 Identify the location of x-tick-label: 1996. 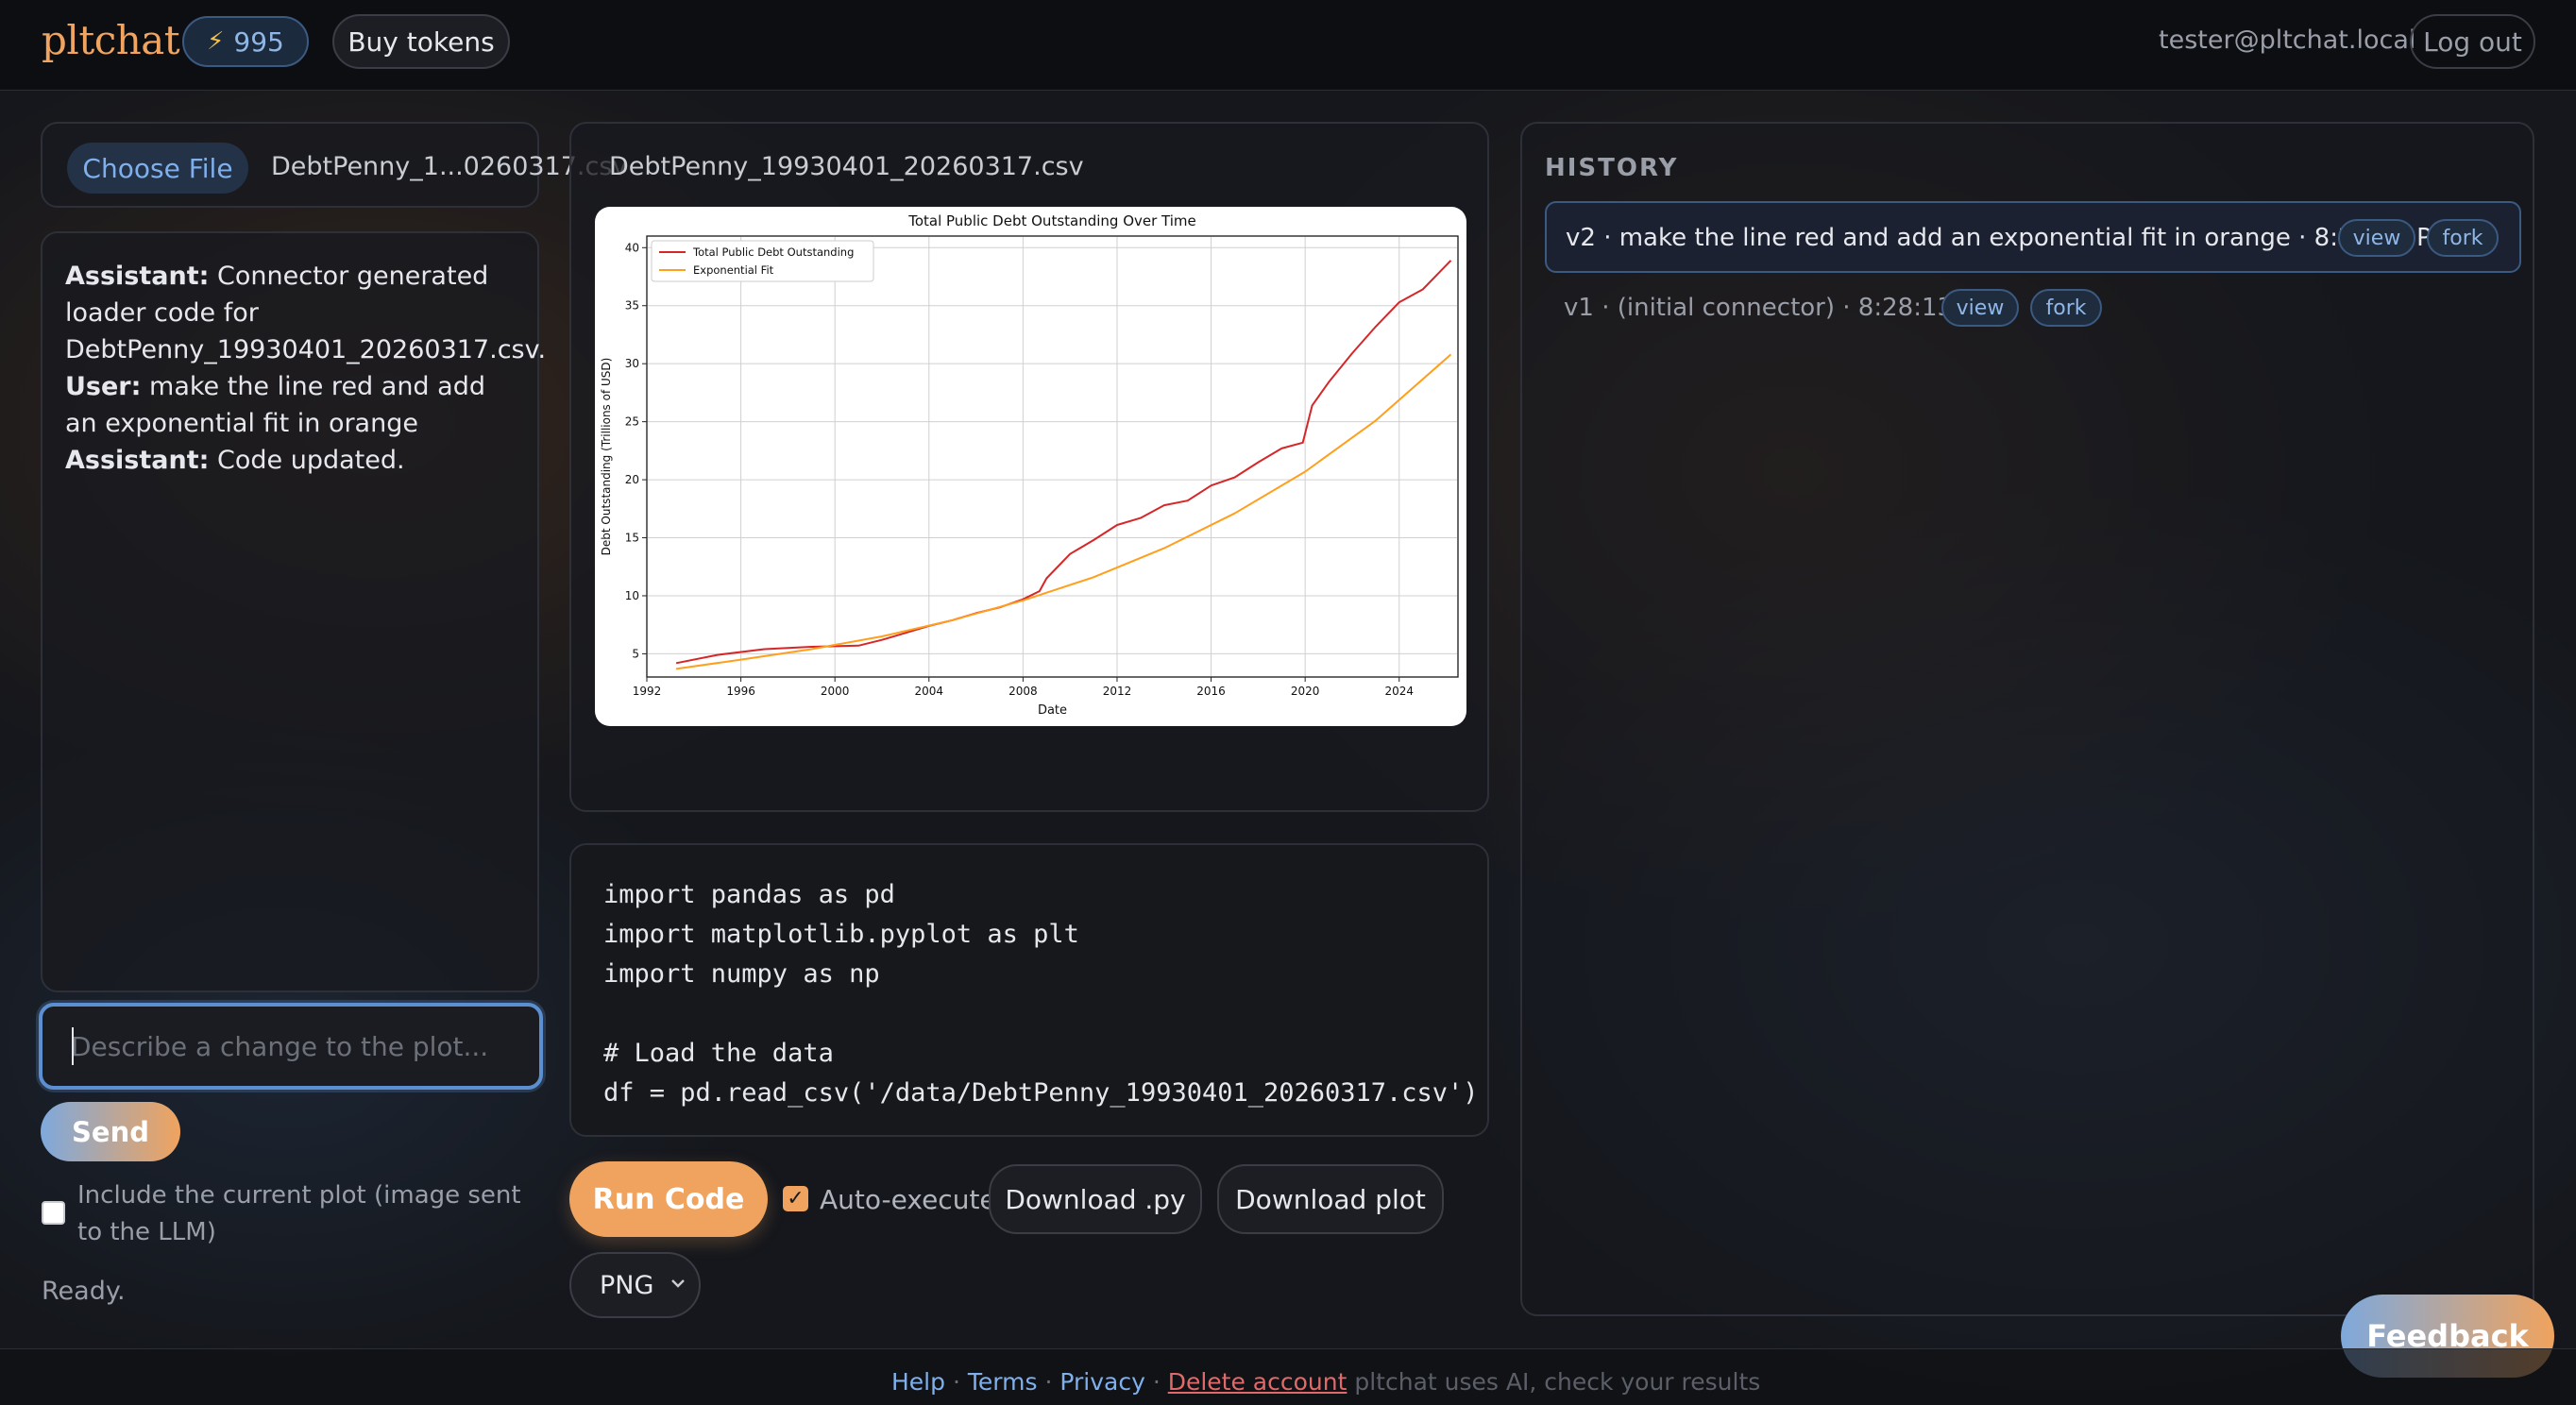
(740, 691).